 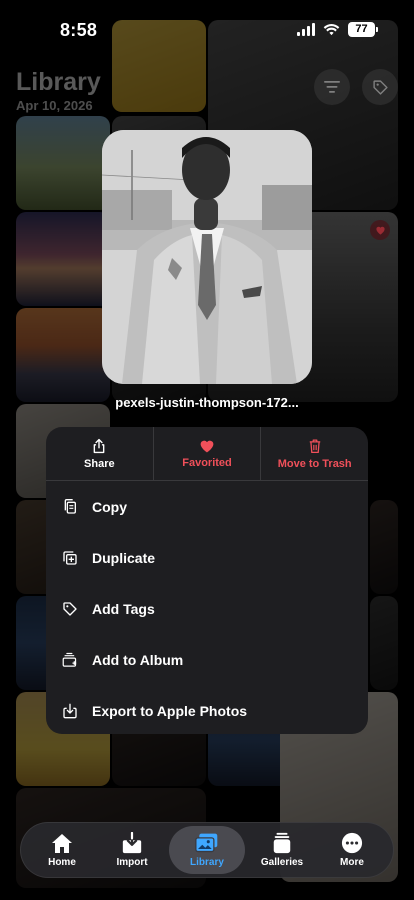 I want to click on tab-label: More, so click(x=352, y=862).